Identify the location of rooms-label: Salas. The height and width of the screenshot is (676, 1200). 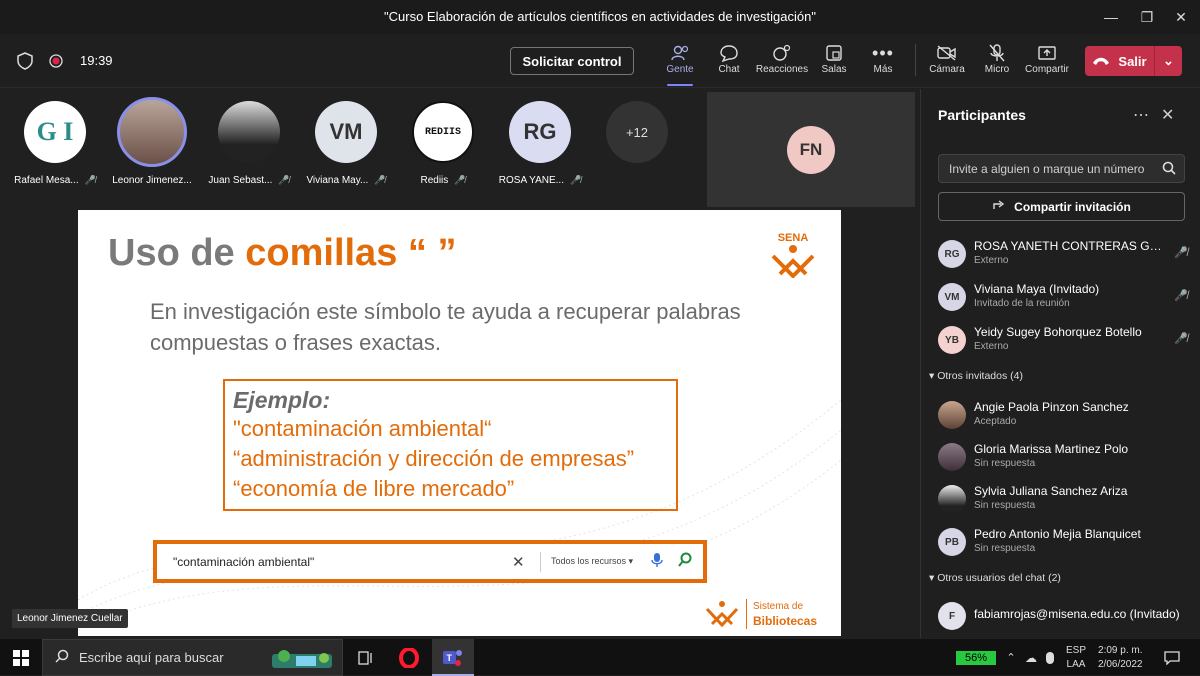
(834, 69).